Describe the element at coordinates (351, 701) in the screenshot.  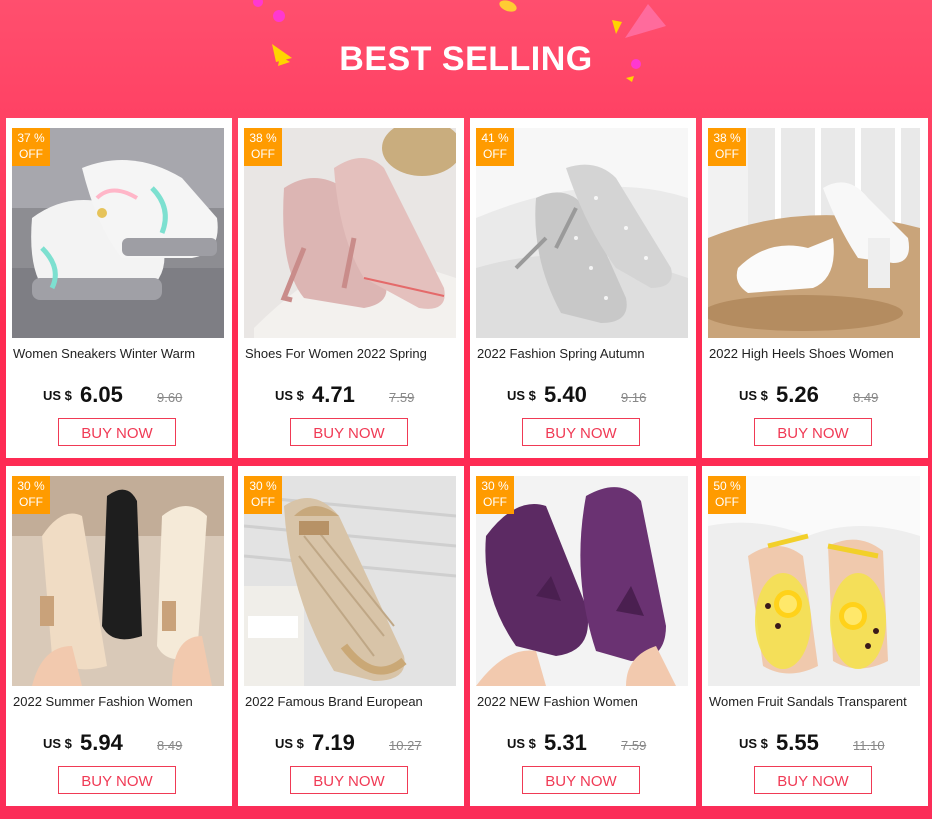
I see `product-name: 2022 Famous Brand European` at that location.